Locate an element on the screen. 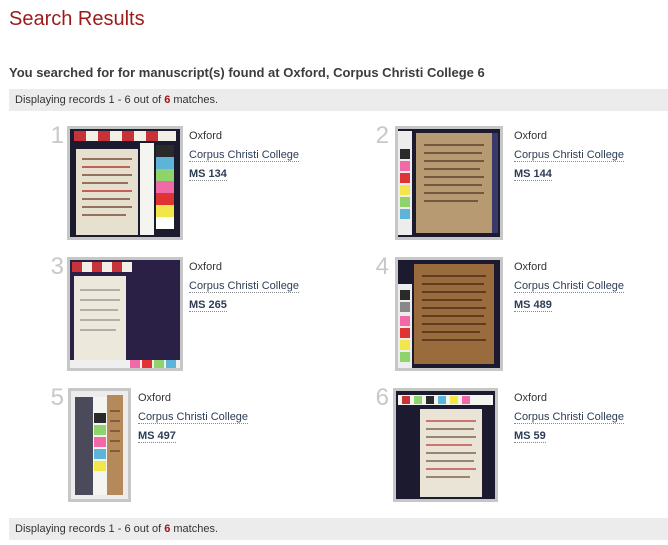  shelfmark-link: MS 59 is located at coordinates (530, 436).